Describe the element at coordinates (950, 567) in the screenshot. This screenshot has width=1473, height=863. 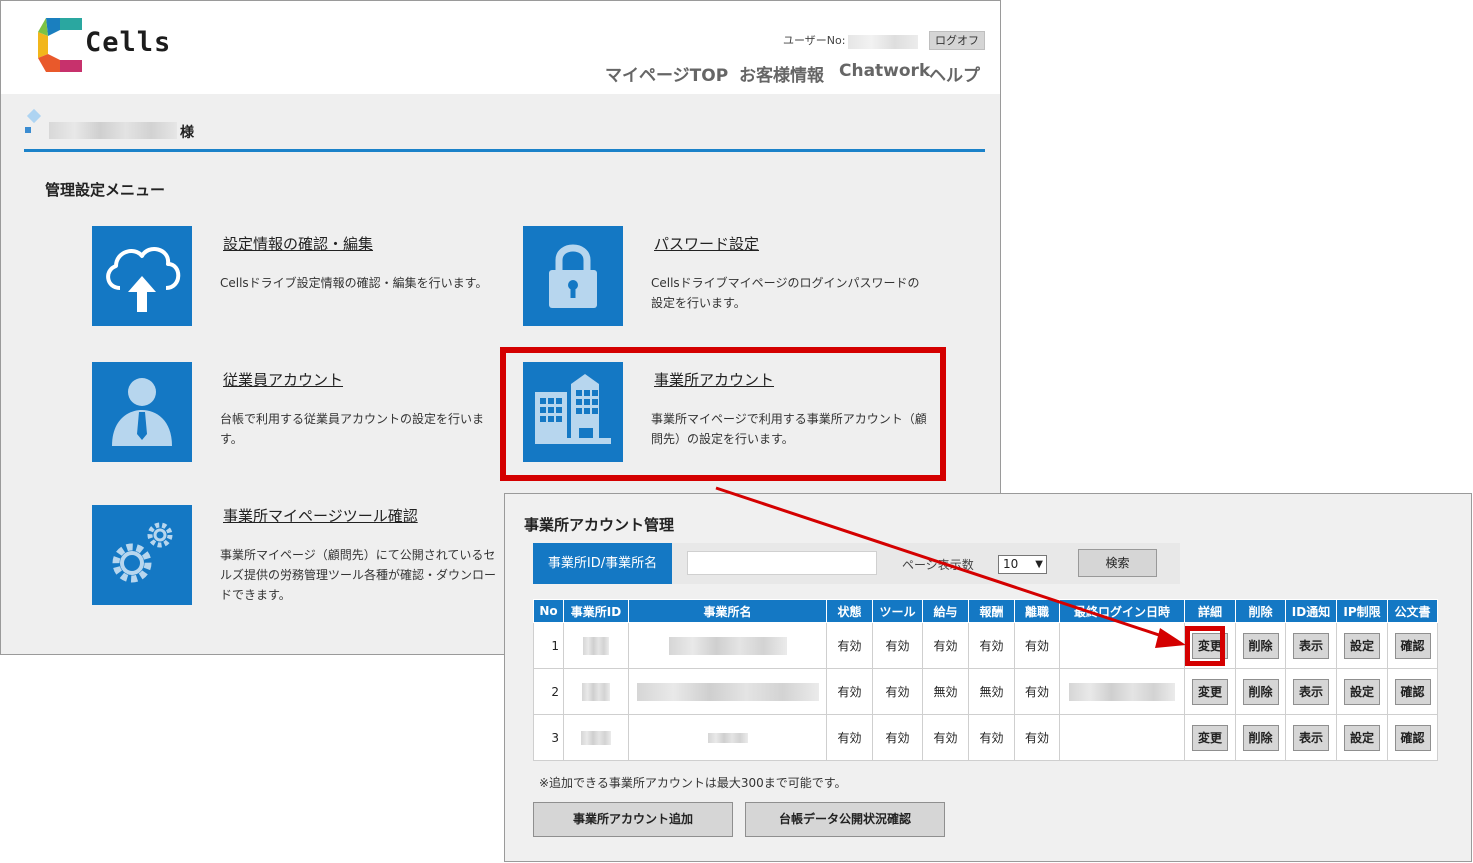
I see `red-arrow-icon` at that location.